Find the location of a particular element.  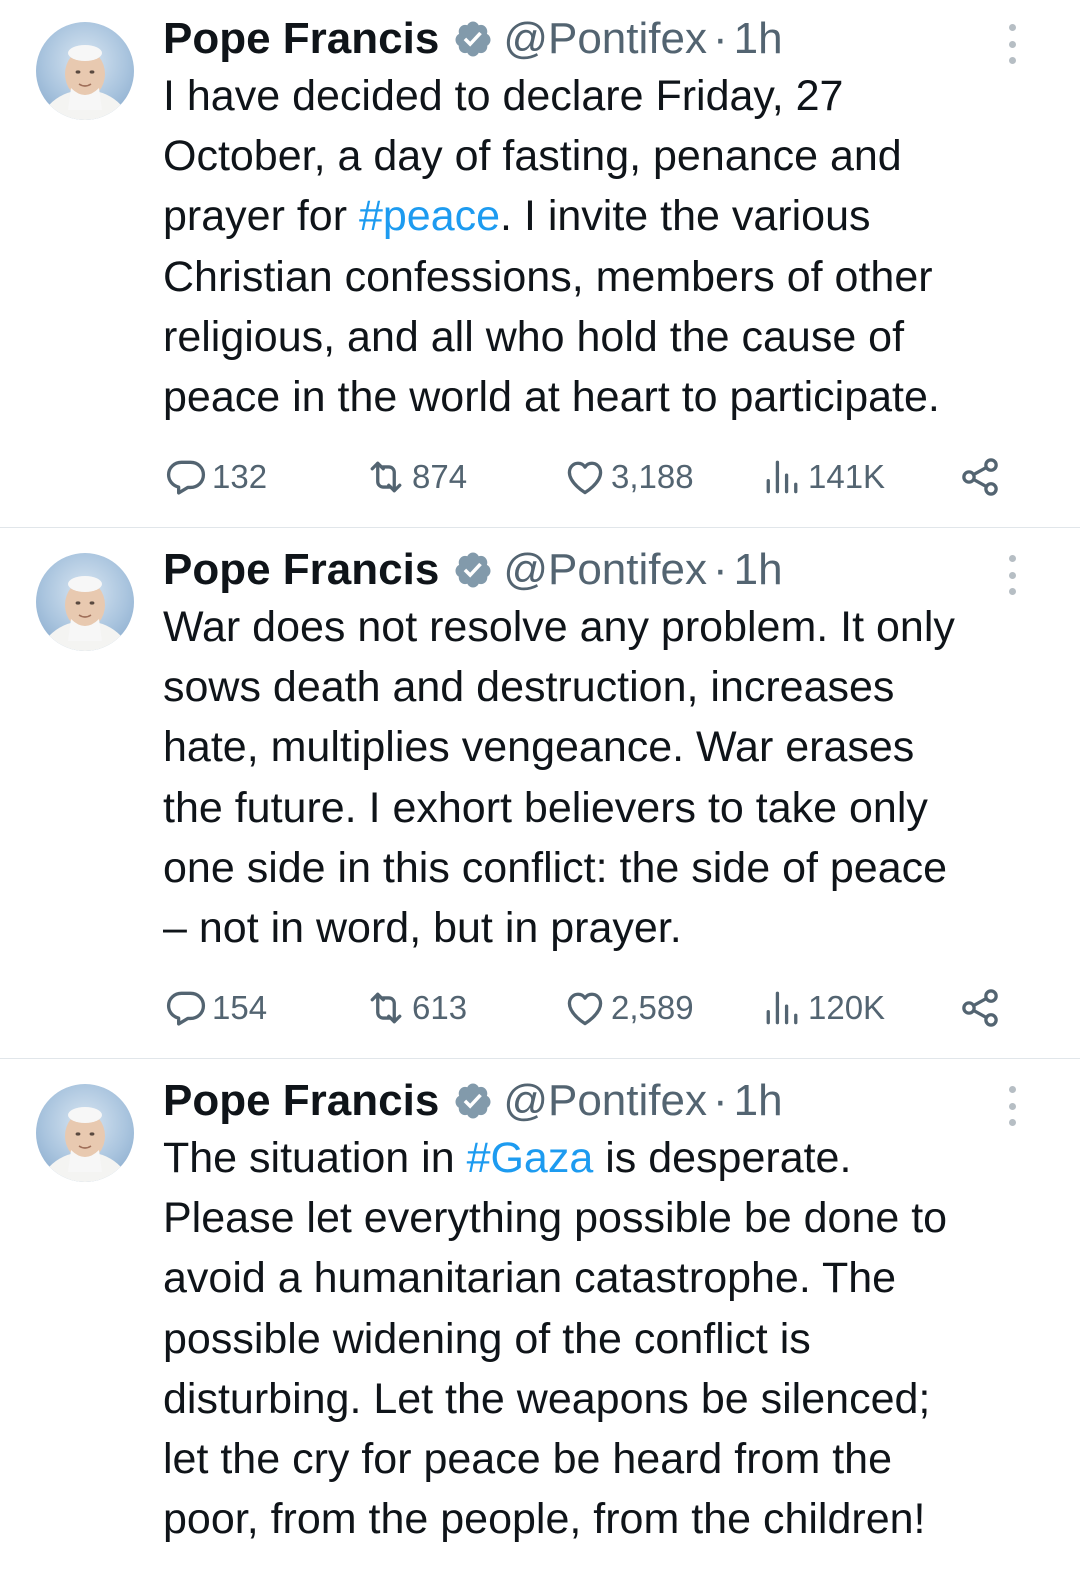

like-button: 3,188 is located at coordinates (628, 477).